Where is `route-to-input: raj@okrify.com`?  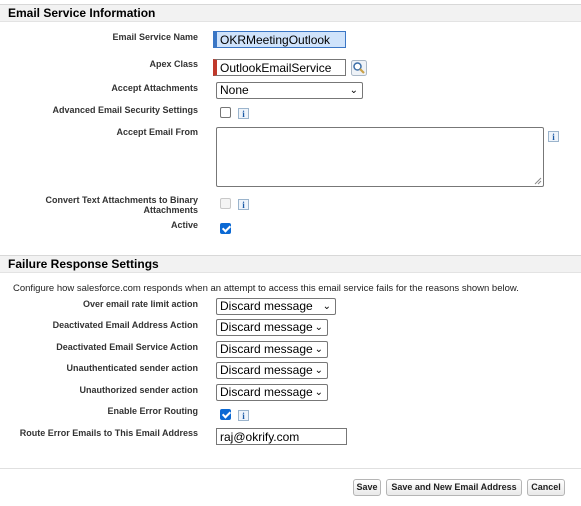 route-to-input: raj@okrify.com is located at coordinates (281, 436).